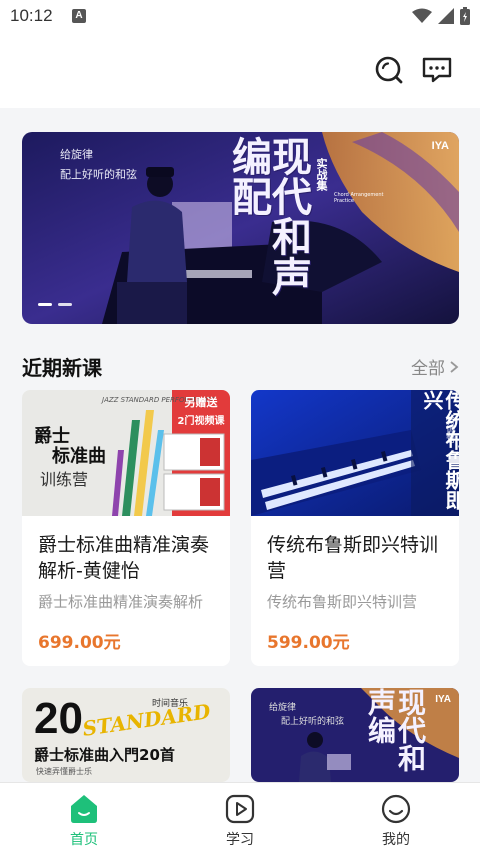  What do you see at coordinates (449, 429) in the screenshot?
I see `thumb-tag: 特训营` at bounding box center [449, 429].